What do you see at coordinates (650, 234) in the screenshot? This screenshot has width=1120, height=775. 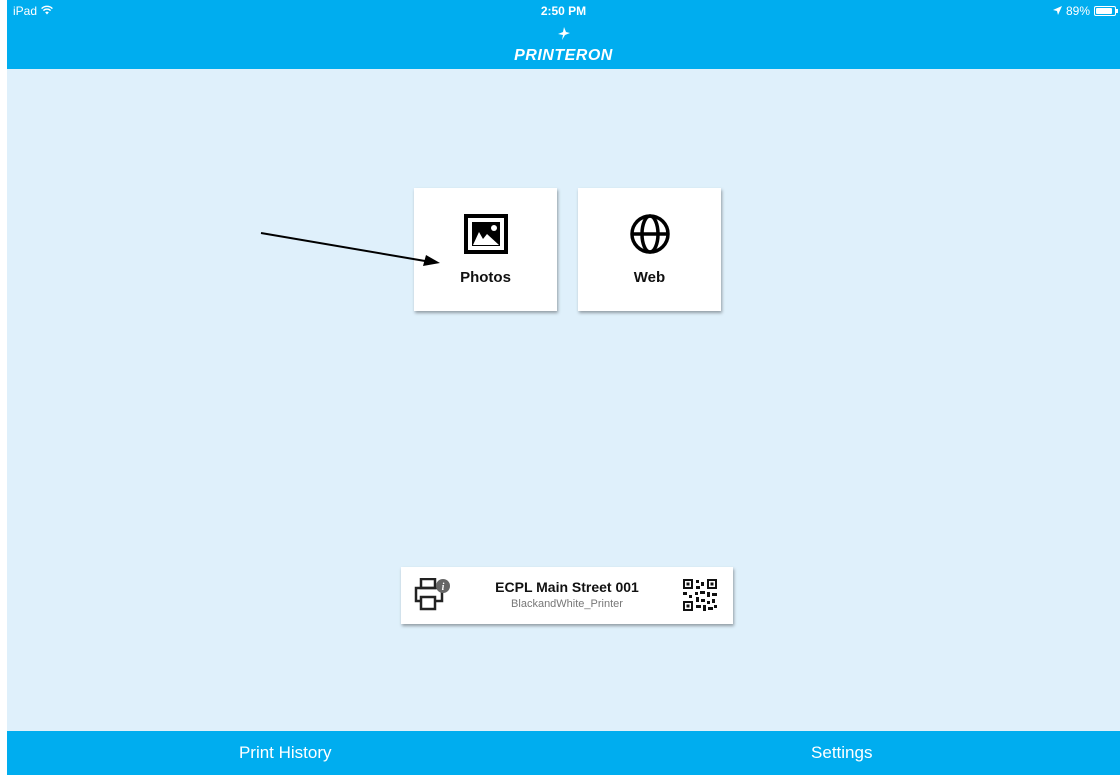 I see `globe-icon` at bounding box center [650, 234].